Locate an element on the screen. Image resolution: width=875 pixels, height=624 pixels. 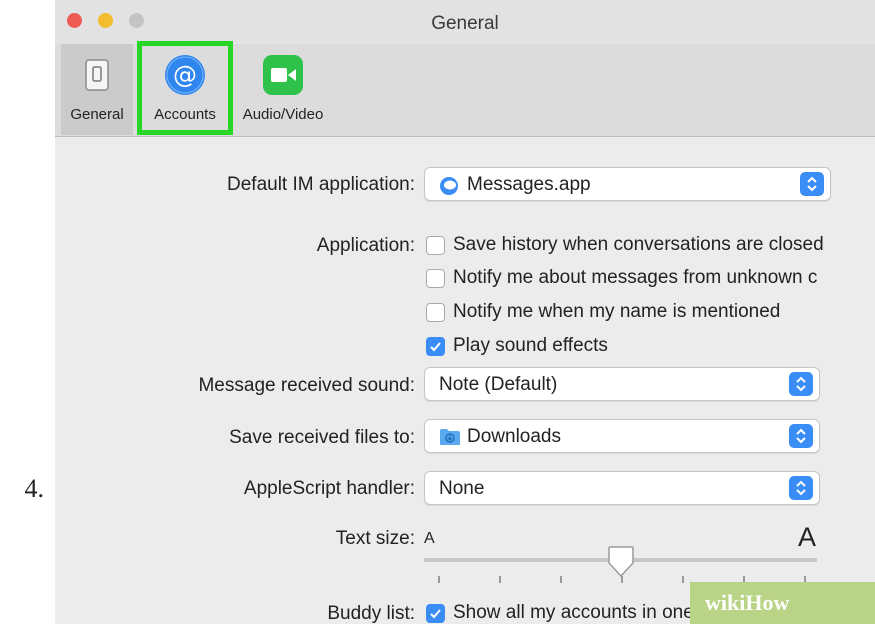
save-files-popup: Downloads is located at coordinates (622, 436).